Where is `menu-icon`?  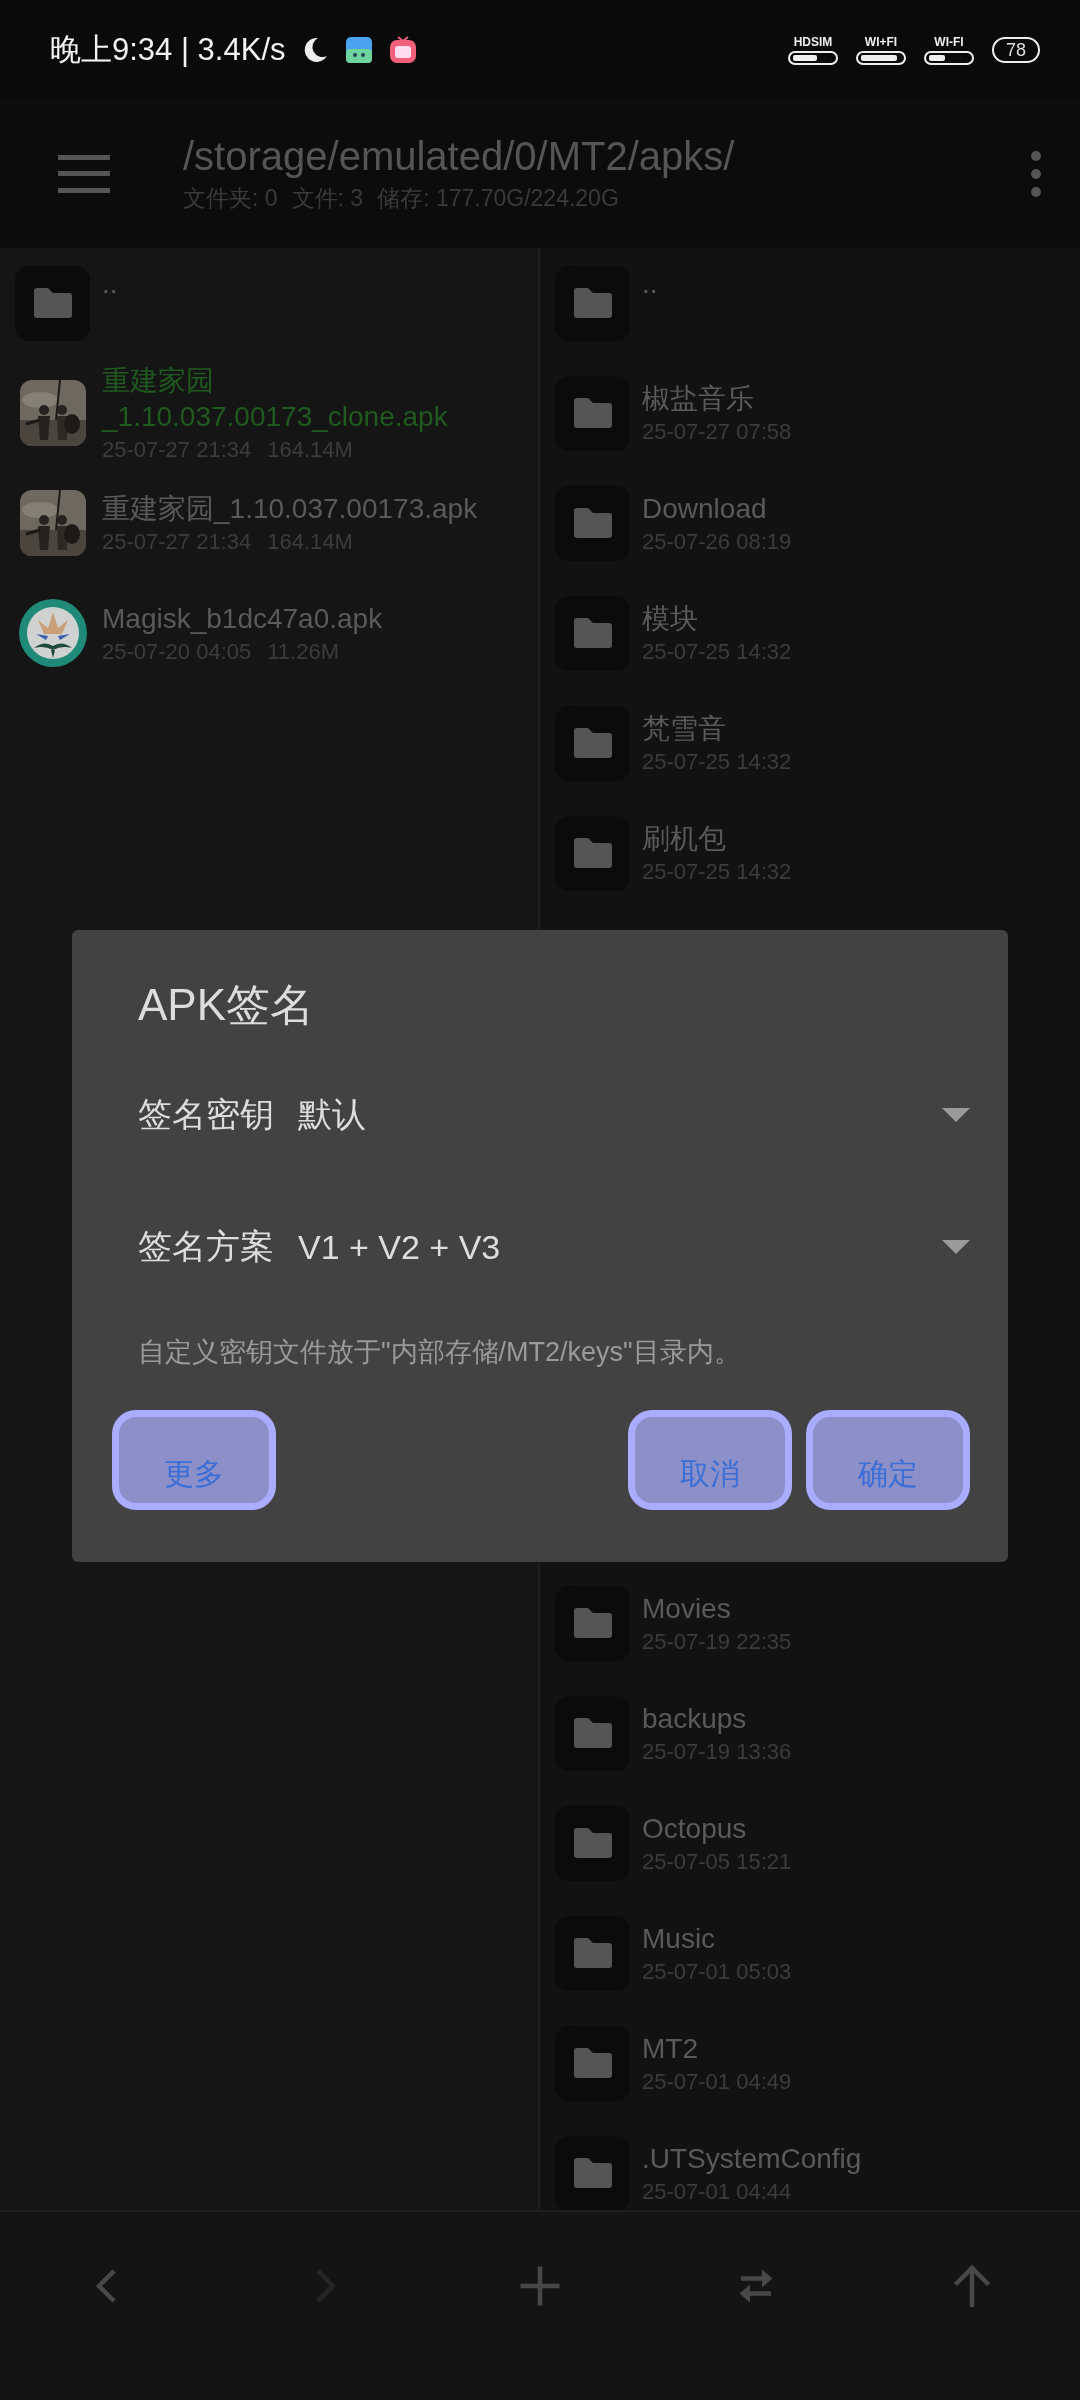
menu-icon is located at coordinates (84, 174).